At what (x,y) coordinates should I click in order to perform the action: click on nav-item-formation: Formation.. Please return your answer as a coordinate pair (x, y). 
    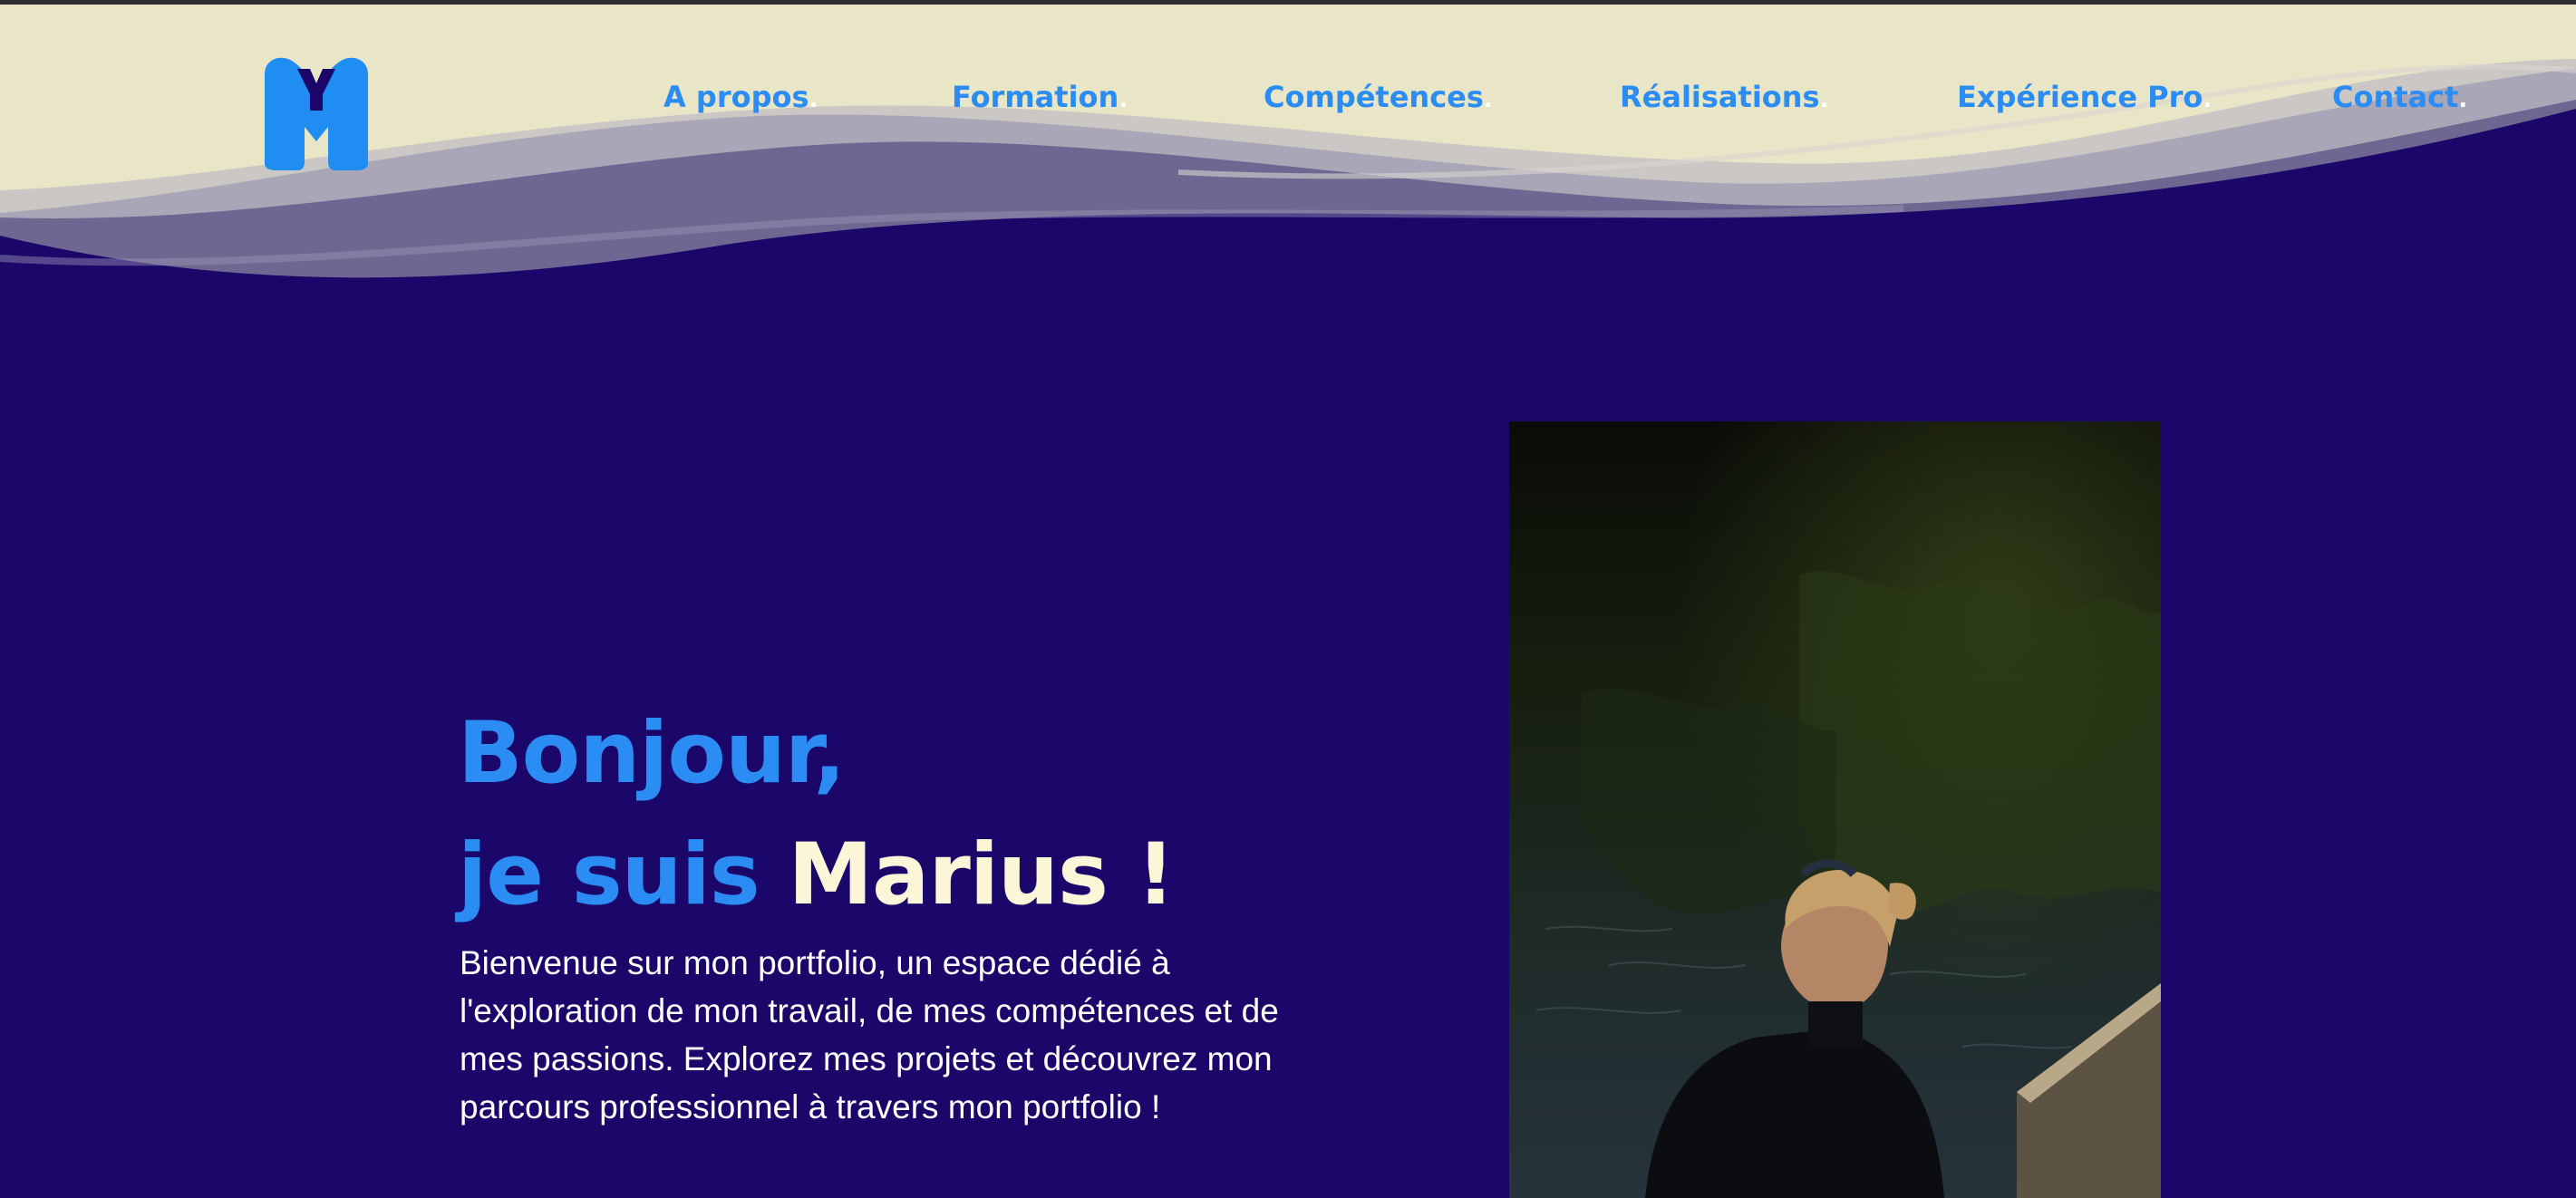
    Looking at the image, I should click on (1040, 98).